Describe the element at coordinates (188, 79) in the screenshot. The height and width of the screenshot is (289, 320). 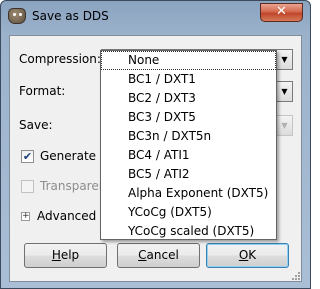
I see `dropdown-option-bc1: BC1 / DXT1` at that location.